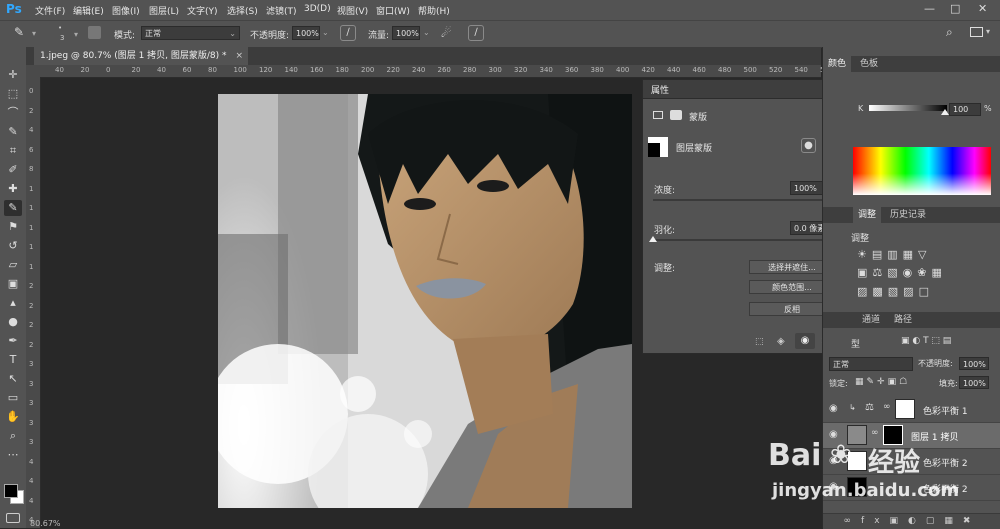 The height and width of the screenshot is (529, 1000). Describe the element at coordinates (34, 33) in the screenshot. I see `chevron-down-icon: ▾` at that location.